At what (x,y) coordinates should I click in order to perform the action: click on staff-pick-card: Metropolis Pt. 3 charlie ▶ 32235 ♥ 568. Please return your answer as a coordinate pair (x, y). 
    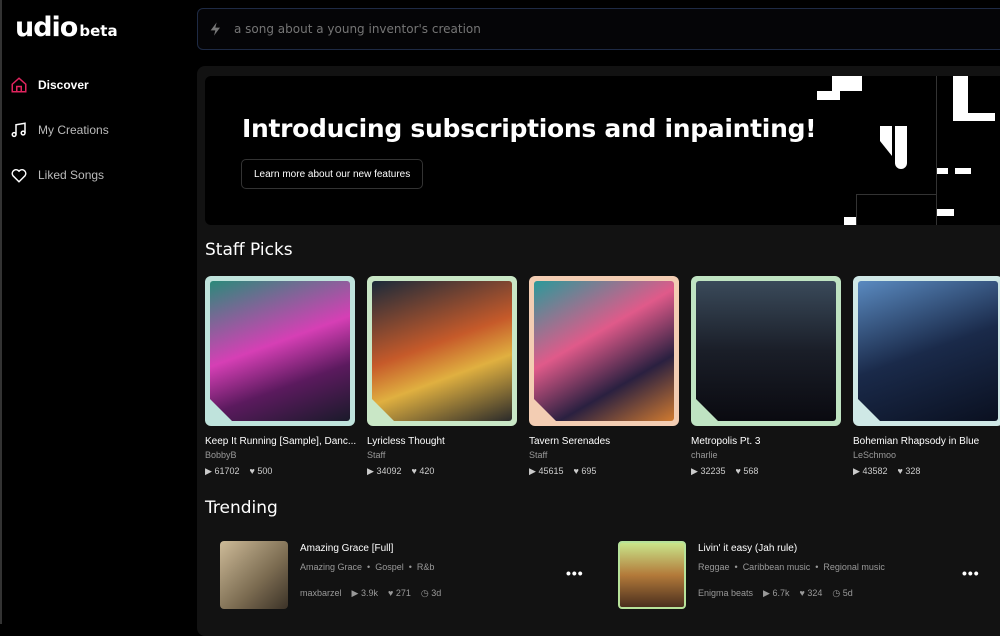
    Looking at the image, I should click on (767, 376).